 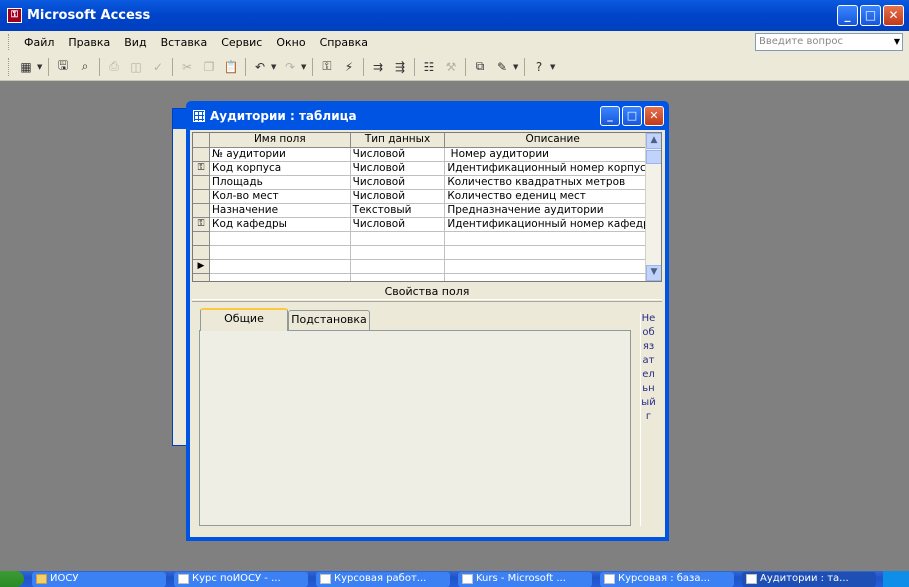 What do you see at coordinates (344, 42) in the screenshot?
I see `menu-help: Справка` at bounding box center [344, 42].